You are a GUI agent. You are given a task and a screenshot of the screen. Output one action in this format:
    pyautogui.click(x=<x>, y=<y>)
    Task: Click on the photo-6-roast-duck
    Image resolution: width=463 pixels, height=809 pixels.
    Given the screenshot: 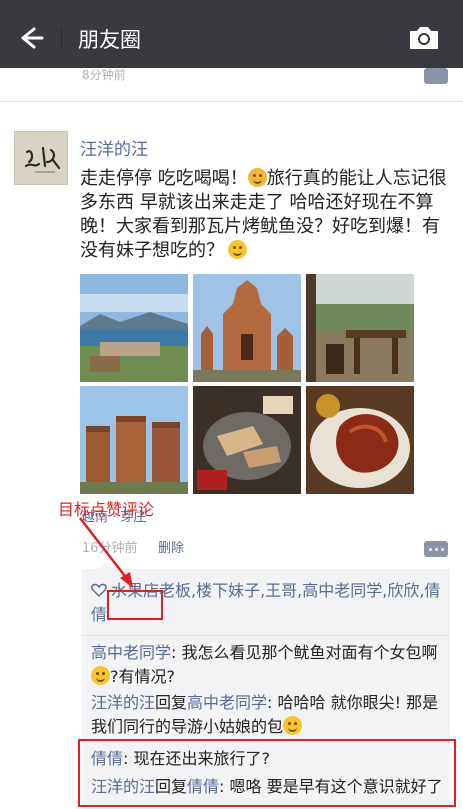 What is the action you would take?
    pyautogui.click(x=360, y=440)
    